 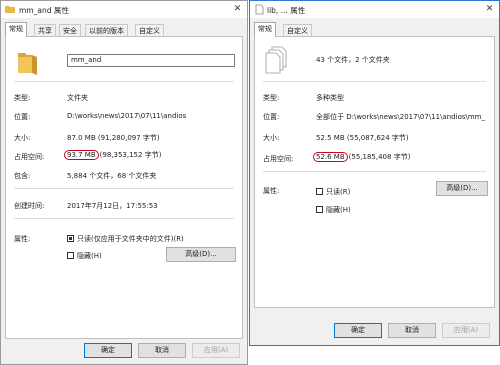 I want to click on contains-label: 包含:, so click(x=22, y=176).